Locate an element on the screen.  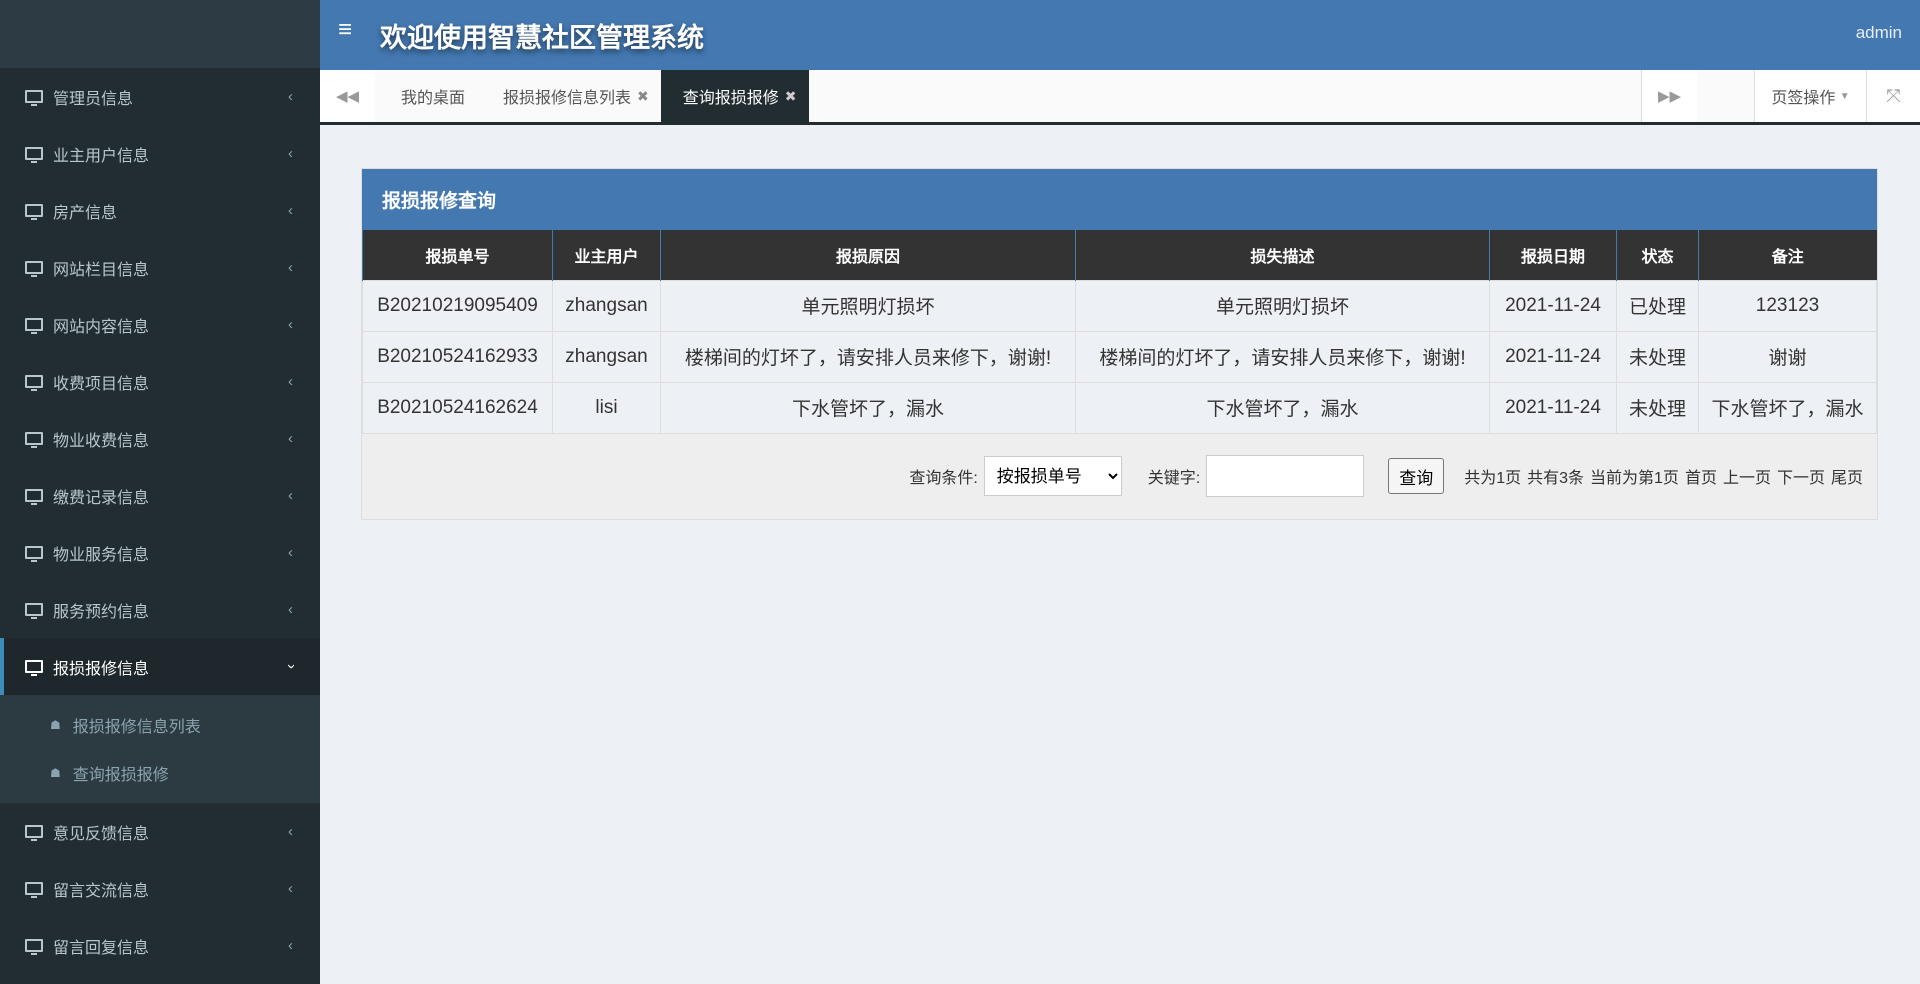
search-button: 查询 is located at coordinates (1416, 476).